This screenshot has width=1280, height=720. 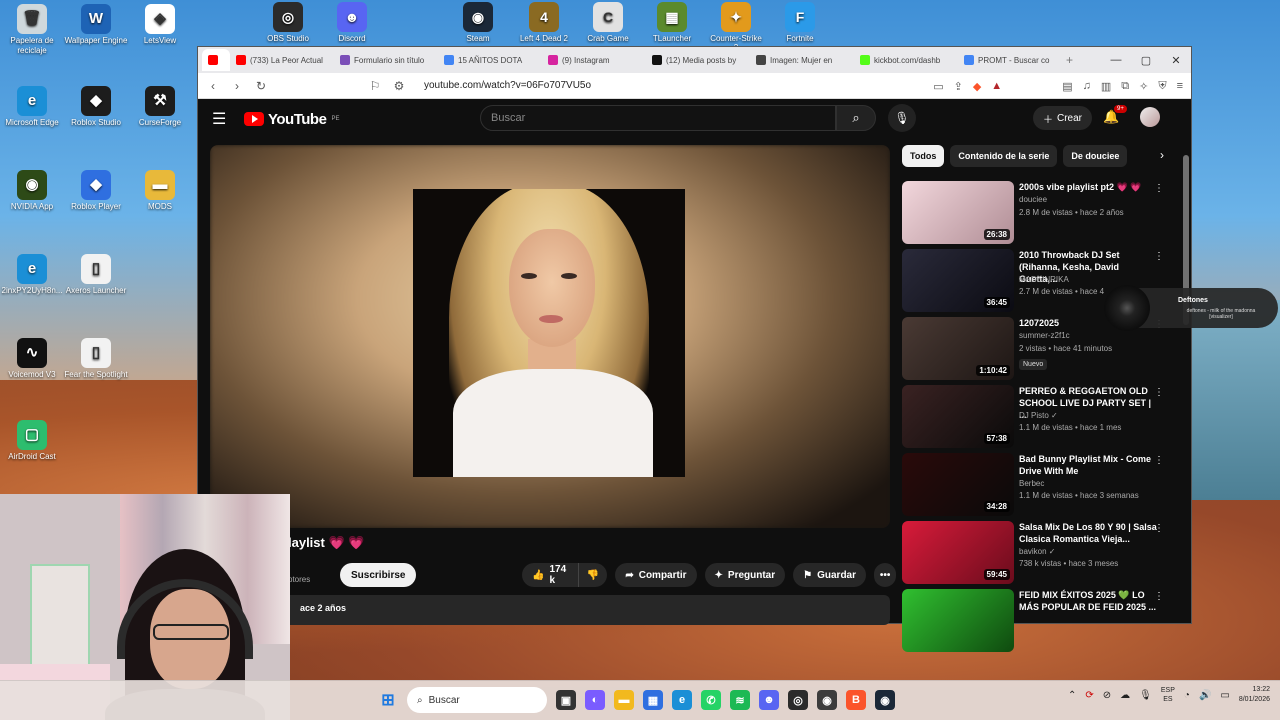 What do you see at coordinates (261, 86) in the screenshot?
I see `reload-icon: ↻` at bounding box center [261, 86].